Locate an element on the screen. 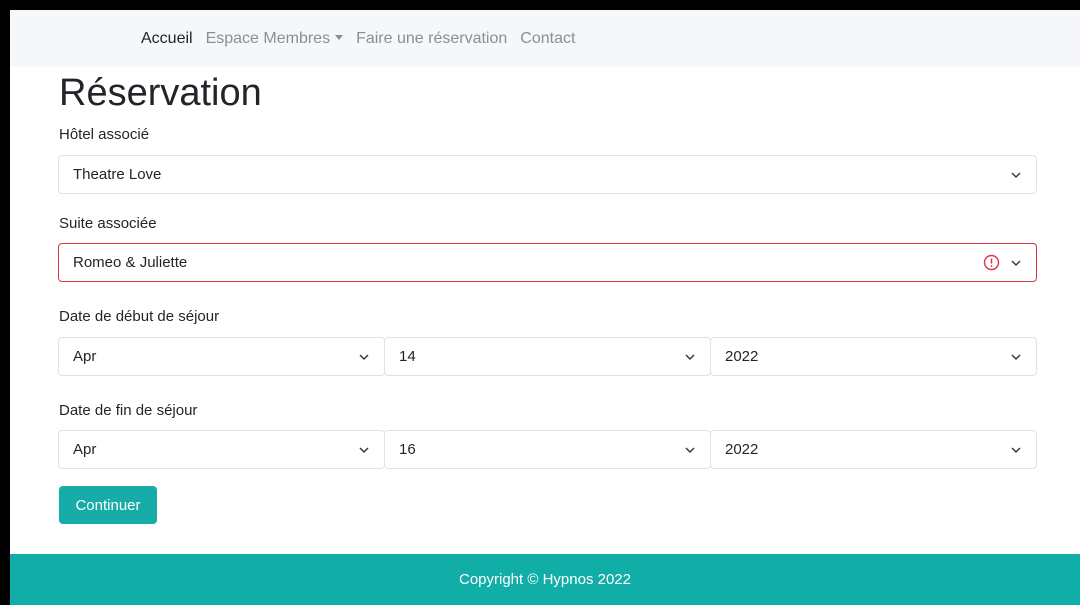  hotel-label: Hôtel associé is located at coordinates (104, 134).